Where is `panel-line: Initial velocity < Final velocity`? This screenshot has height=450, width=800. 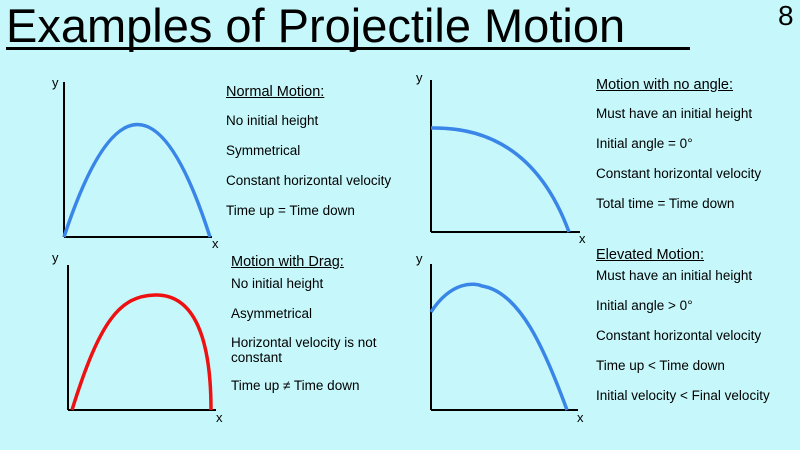
panel-line: Initial velocity < Final velocity is located at coordinates (683, 395).